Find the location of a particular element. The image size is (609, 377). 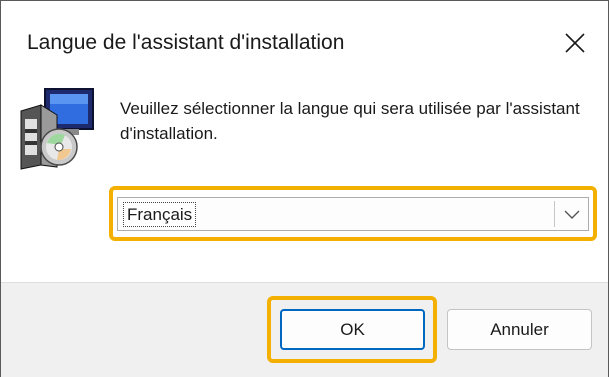

close-button is located at coordinates (575, 43).